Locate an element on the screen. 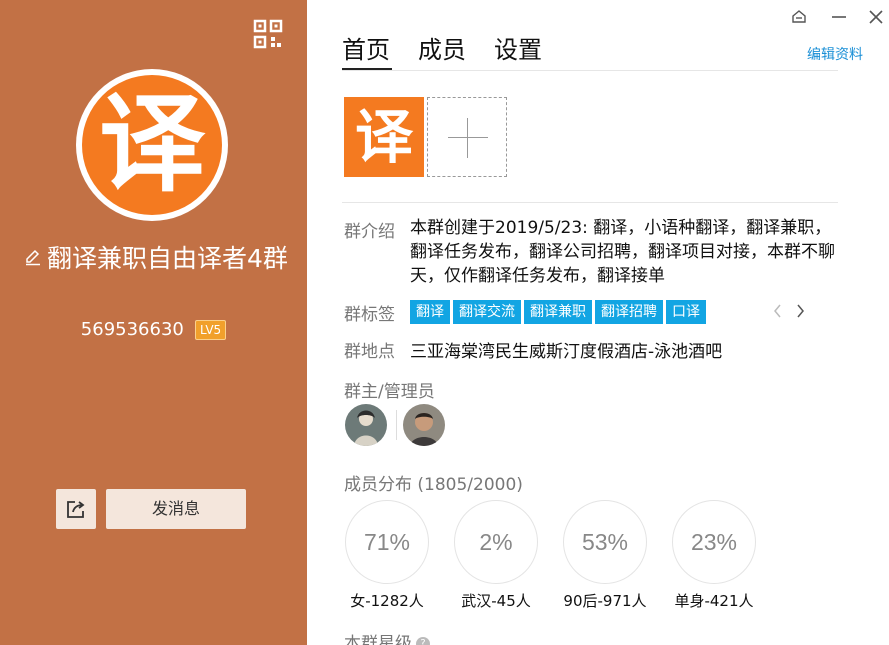 This screenshot has height=645, width=889. share-icon is located at coordinates (76, 509).